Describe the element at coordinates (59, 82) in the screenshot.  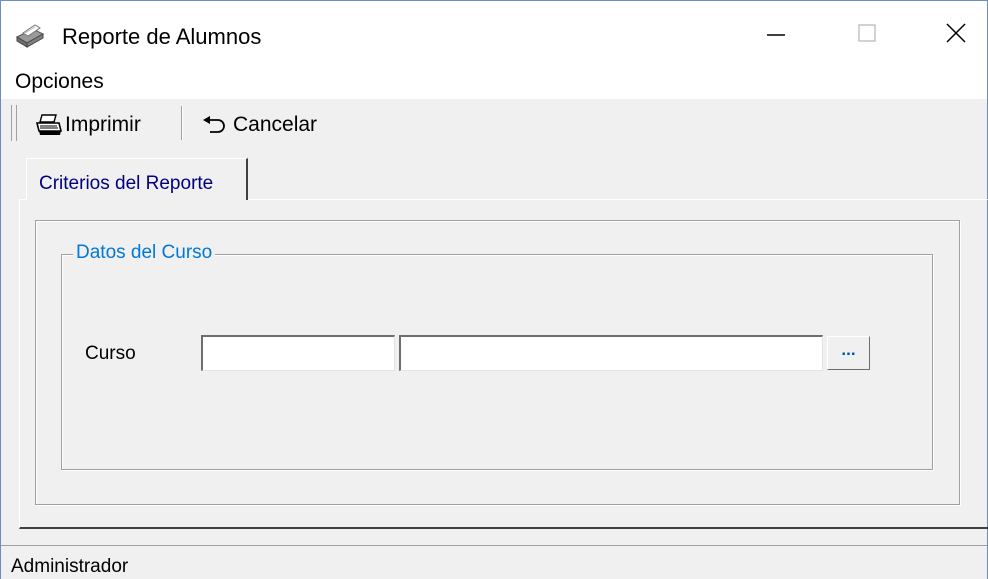
I see `menu-opciones: Opciones` at that location.